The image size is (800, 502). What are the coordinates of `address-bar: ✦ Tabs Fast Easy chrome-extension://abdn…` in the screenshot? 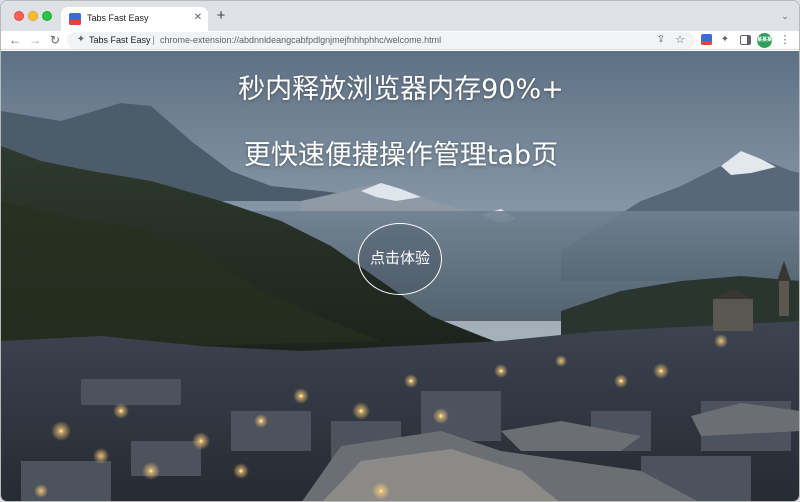 It's located at (381, 40).